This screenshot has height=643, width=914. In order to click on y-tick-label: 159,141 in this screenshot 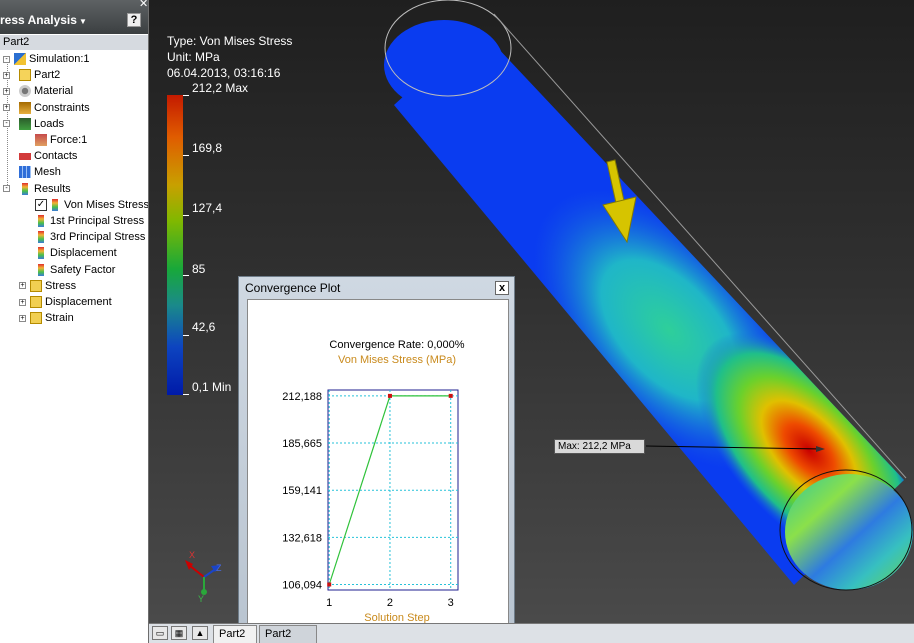, I will do `click(302, 491)`.